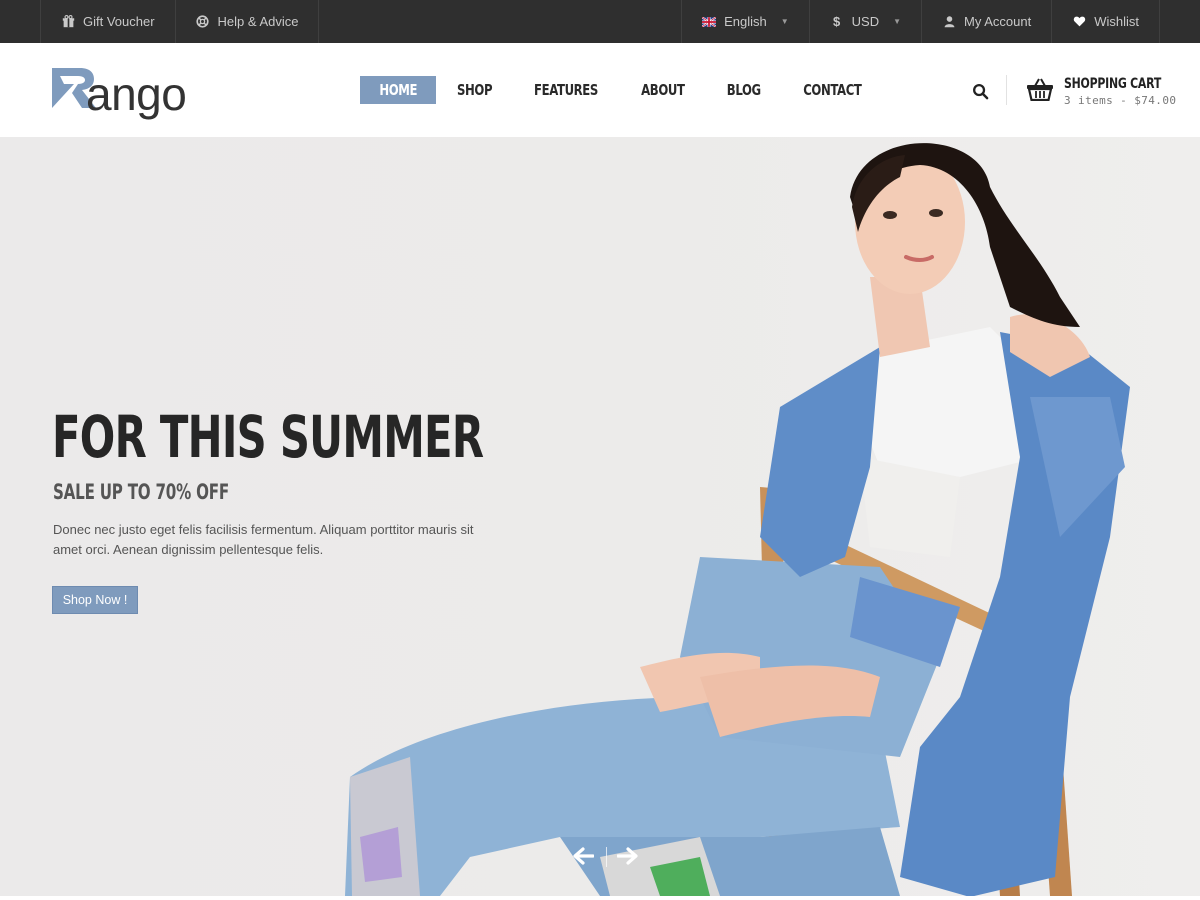 Image resolution: width=1200 pixels, height=900 pixels. I want to click on wishlist-label: Wishlist, so click(1116, 21).